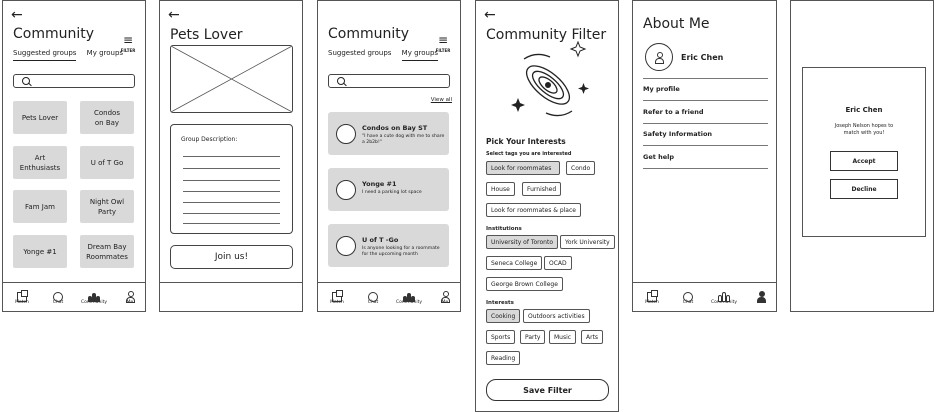 The image size is (936, 412). What do you see at coordinates (107, 251) in the screenshot?
I see `group-tile: Dream Bay Roommates` at bounding box center [107, 251].